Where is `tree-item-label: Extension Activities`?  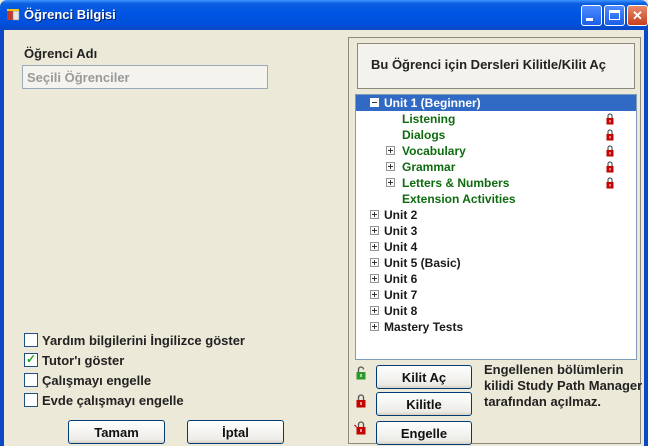 tree-item-label: Extension Activities is located at coordinates (459, 199).